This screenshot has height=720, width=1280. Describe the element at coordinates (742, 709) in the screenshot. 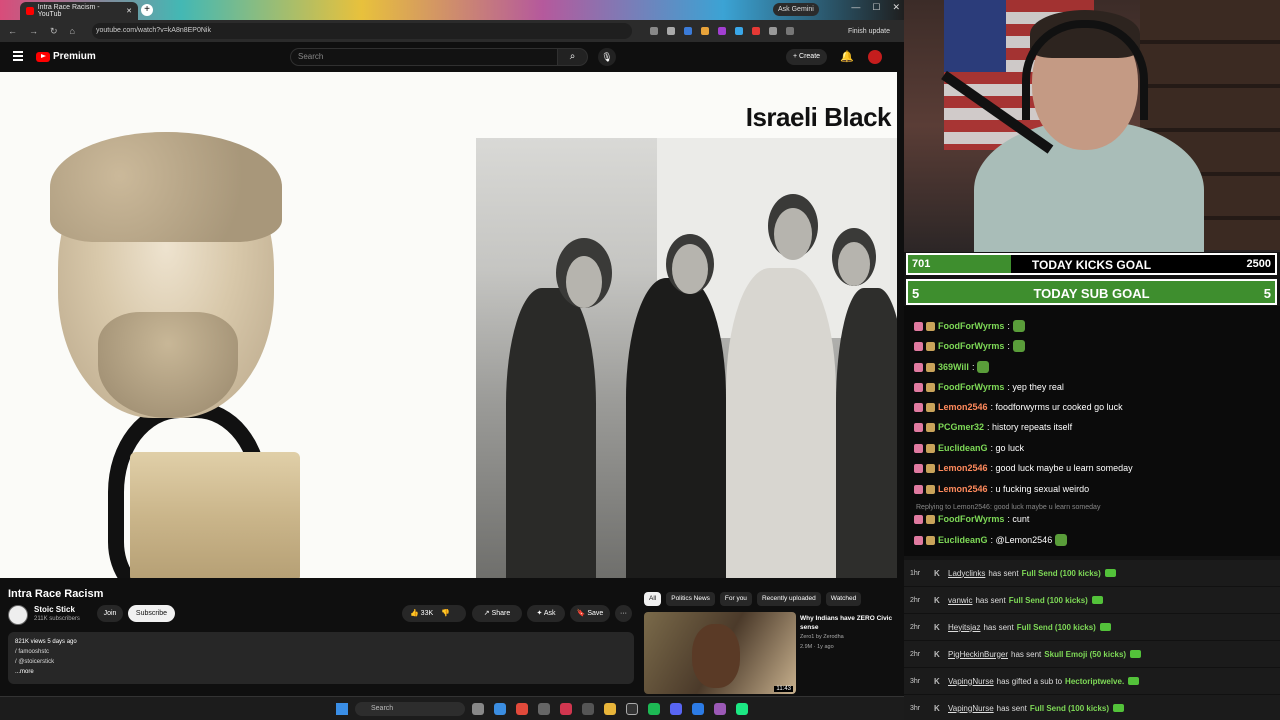

I see `kick-icon` at that location.